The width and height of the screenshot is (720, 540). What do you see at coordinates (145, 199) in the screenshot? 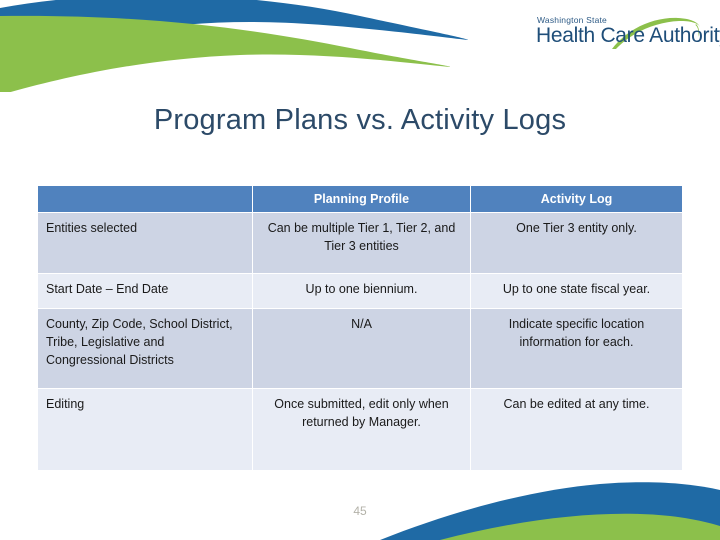
I see `column-header-blank` at bounding box center [145, 199].